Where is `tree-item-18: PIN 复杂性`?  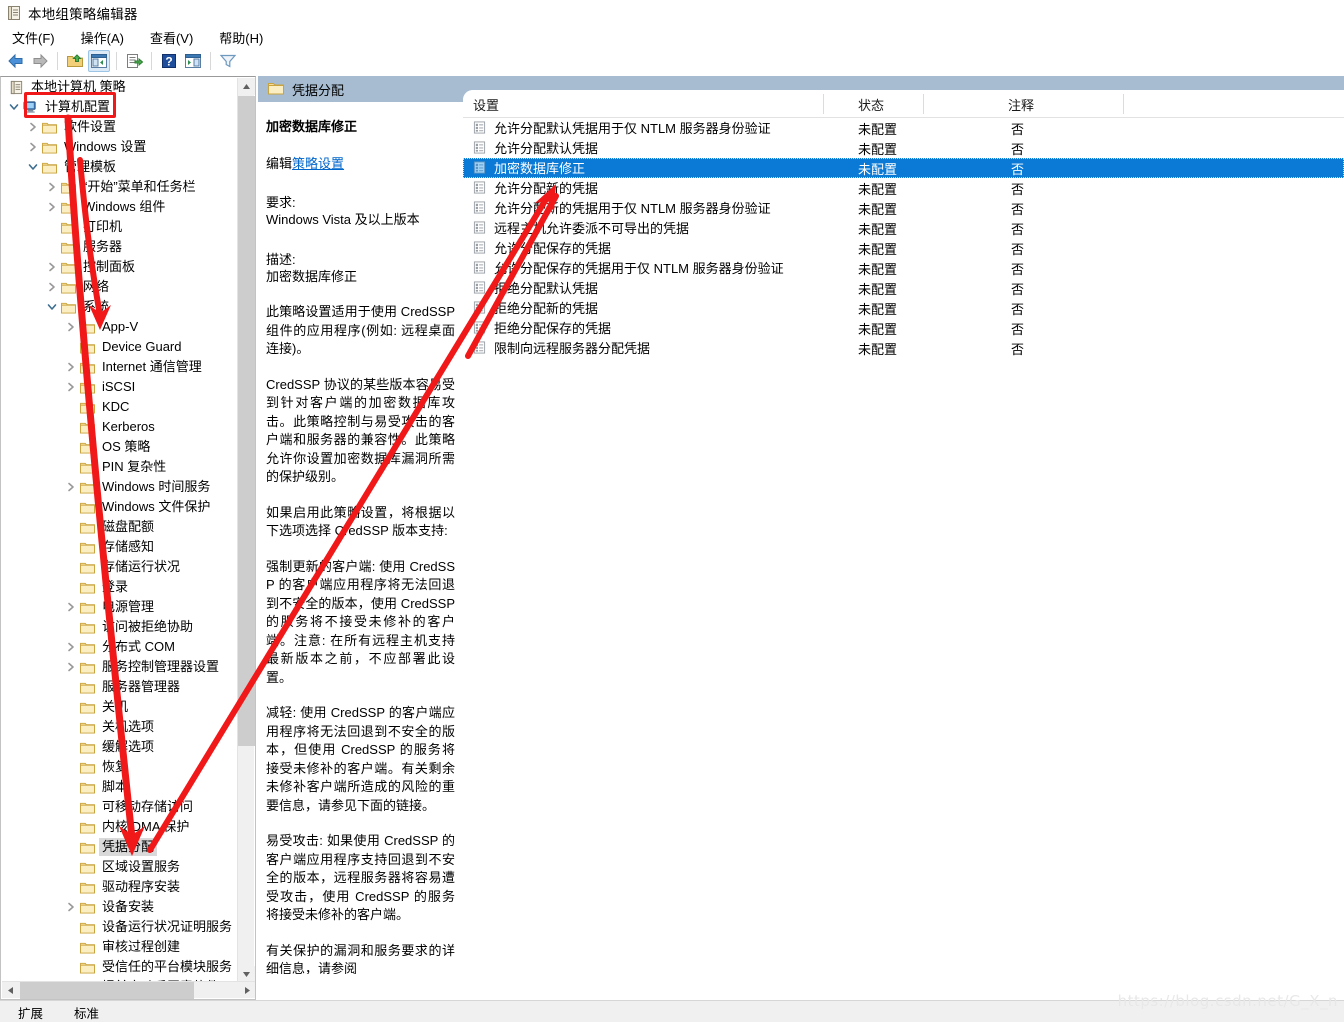 tree-item-18: PIN 复杂性 is located at coordinates (120, 467).